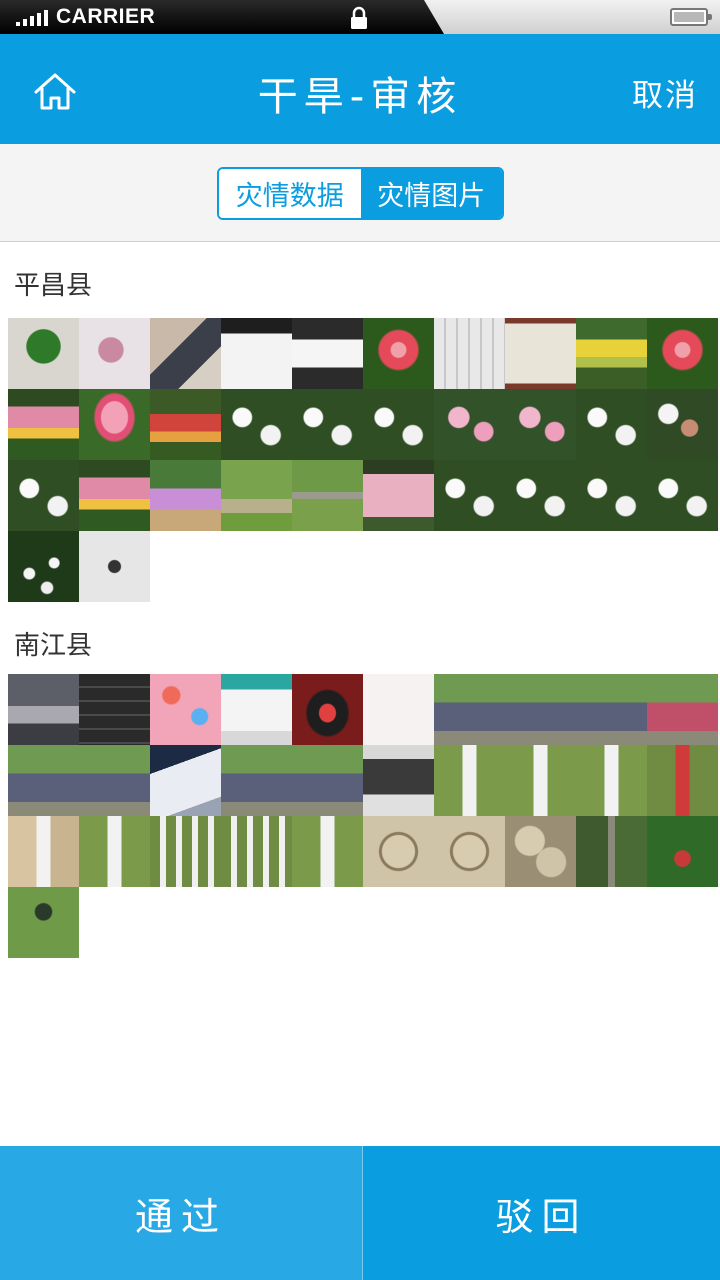  I want to click on tab-disaster-data: 灾情数据, so click(290, 193).